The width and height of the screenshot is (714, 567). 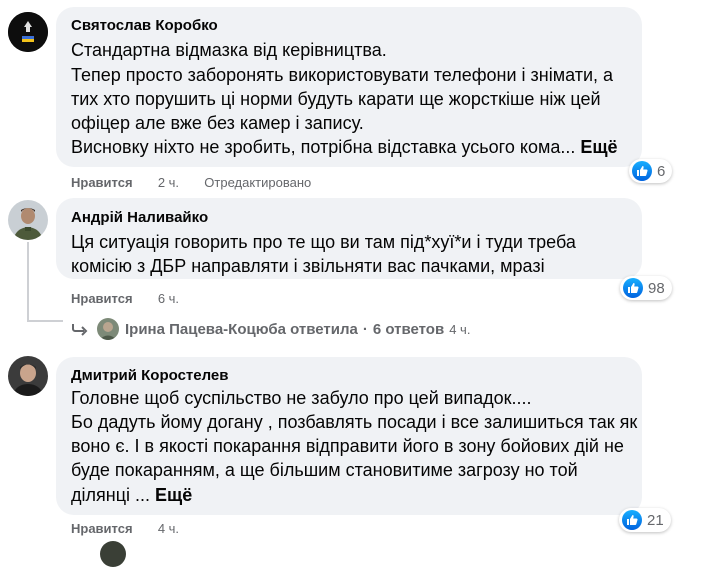 I want to click on reply-time: 4 ч., so click(x=460, y=329).